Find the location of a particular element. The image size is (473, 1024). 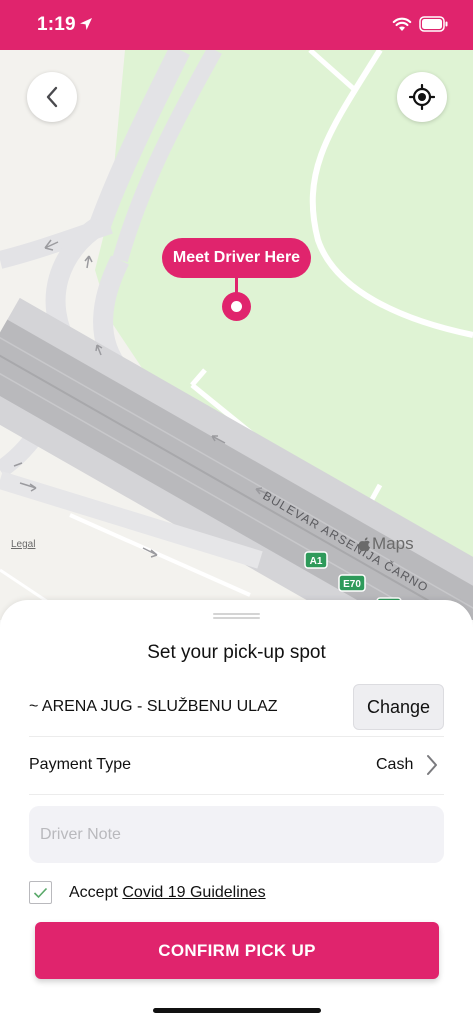

home-indicator is located at coordinates (237, 1010).